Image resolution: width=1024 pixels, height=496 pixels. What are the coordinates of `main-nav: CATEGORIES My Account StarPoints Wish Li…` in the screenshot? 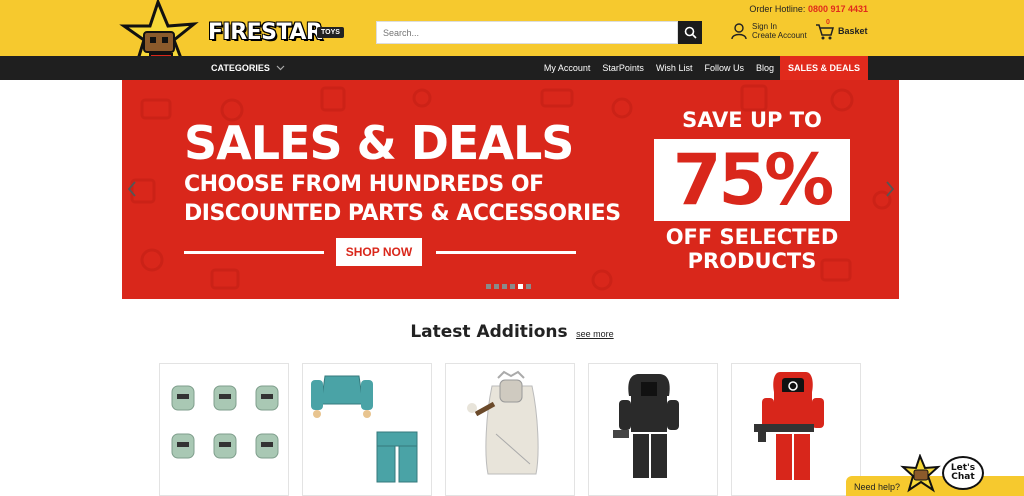 It's located at (512, 68).